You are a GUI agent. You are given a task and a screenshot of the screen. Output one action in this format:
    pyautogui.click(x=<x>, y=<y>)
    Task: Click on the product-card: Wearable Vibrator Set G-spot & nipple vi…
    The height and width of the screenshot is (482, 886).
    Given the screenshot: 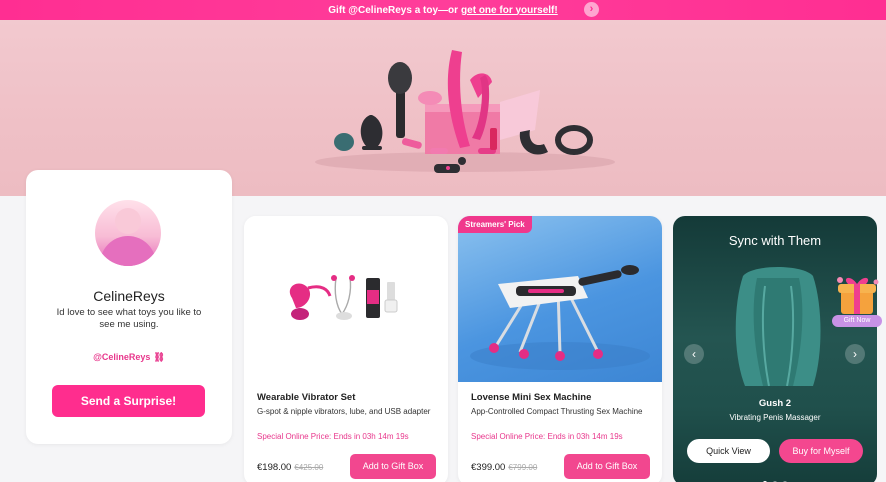 What is the action you would take?
    pyautogui.click(x=346, y=349)
    